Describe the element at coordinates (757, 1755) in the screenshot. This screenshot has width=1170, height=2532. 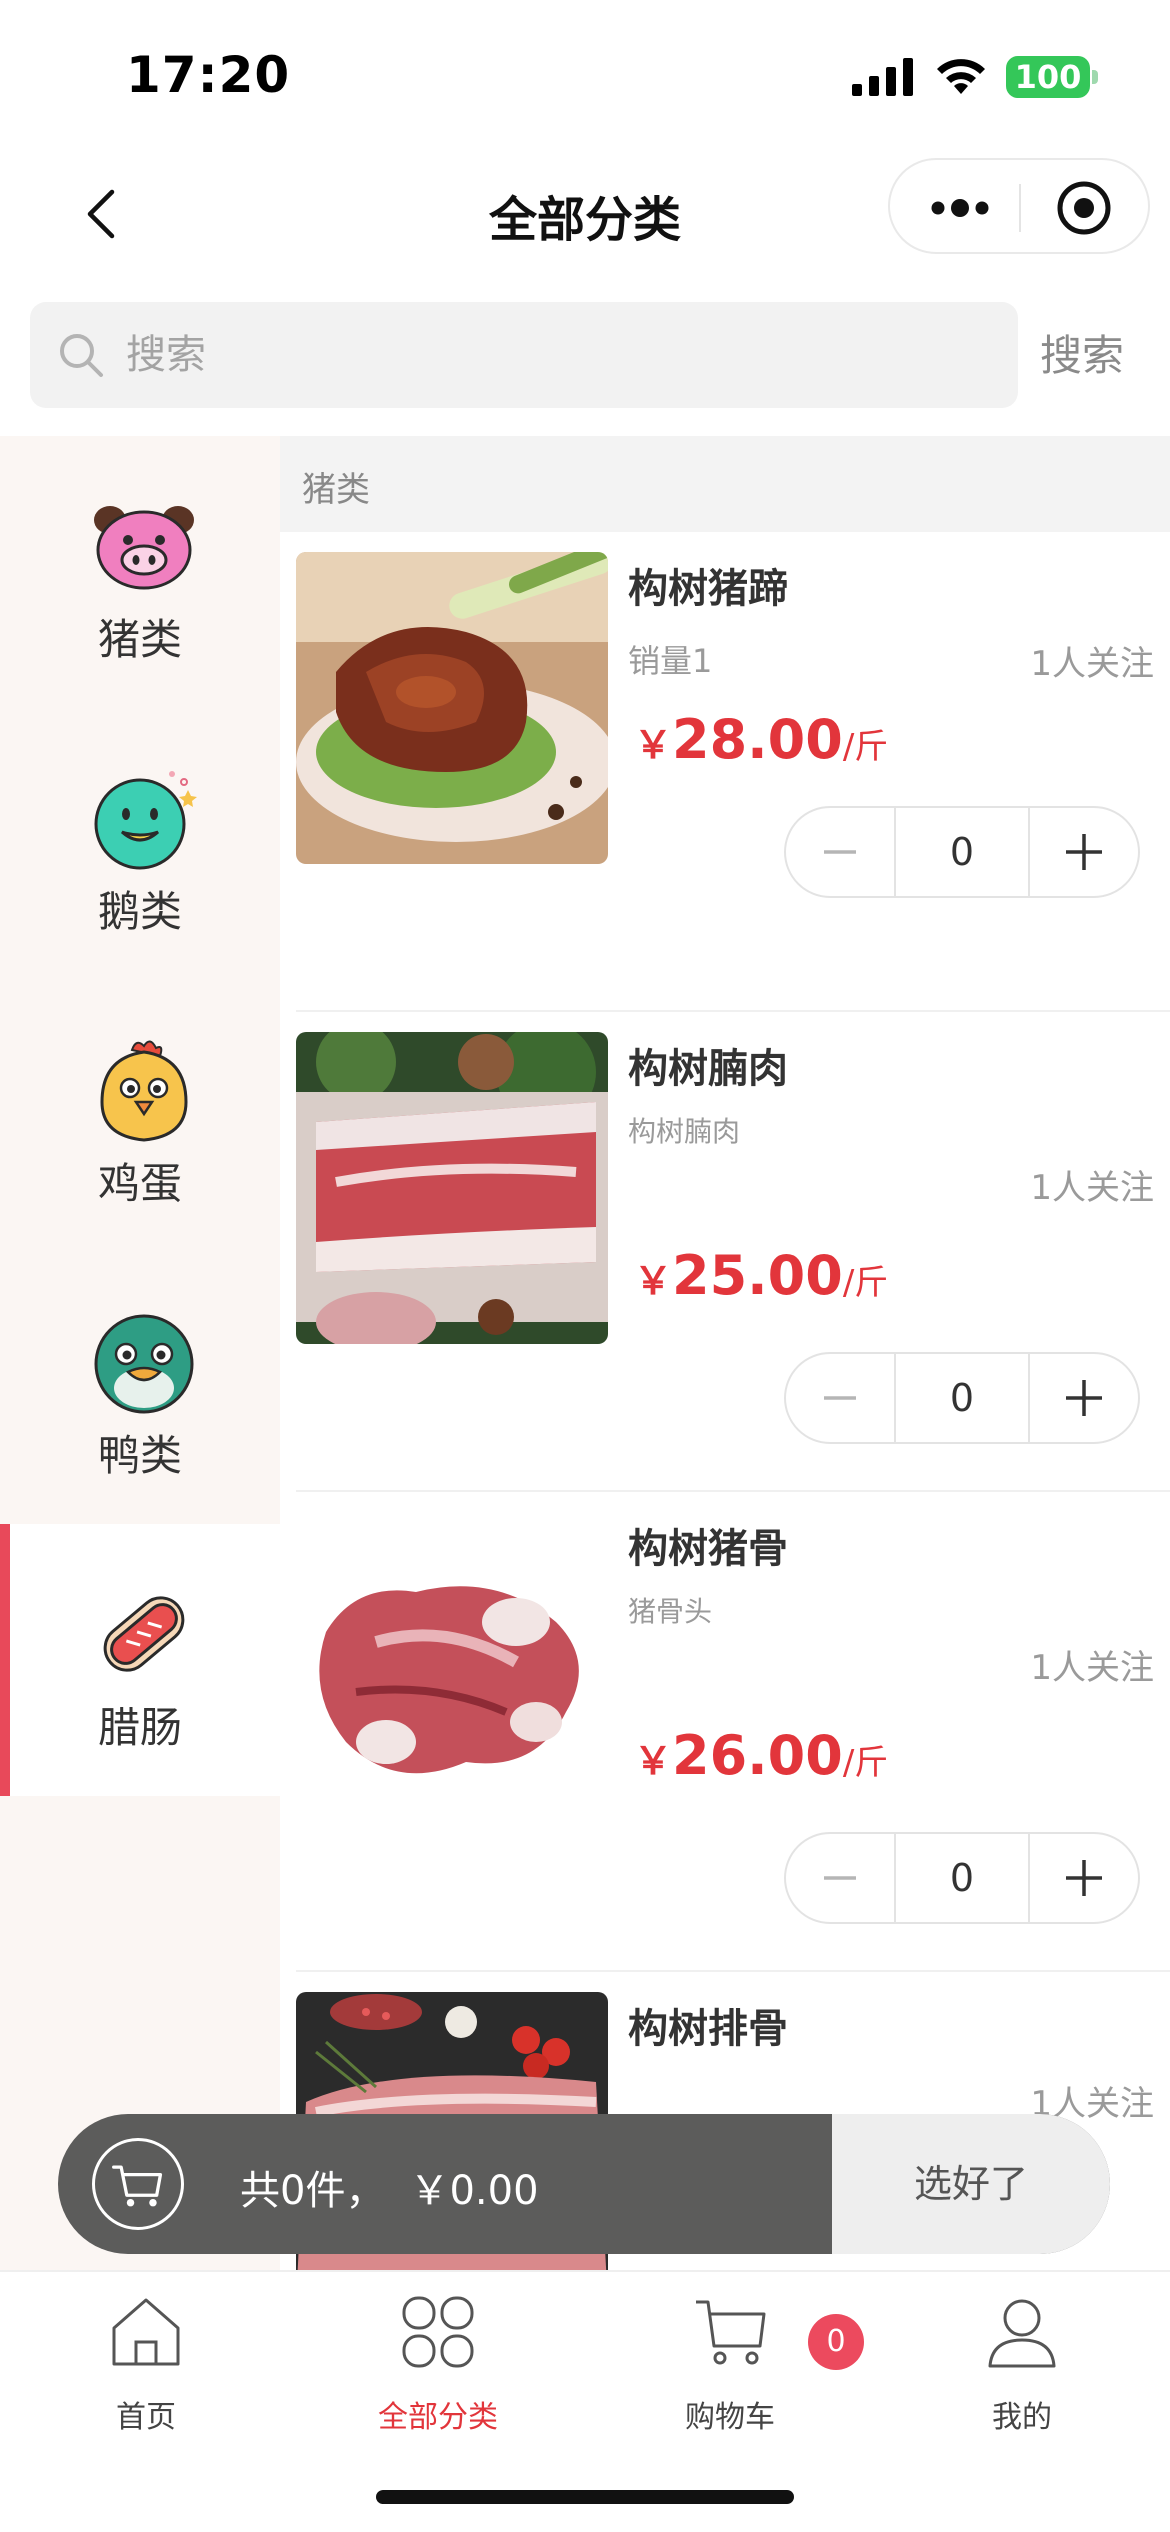
I see `price-value: 26.00` at that location.